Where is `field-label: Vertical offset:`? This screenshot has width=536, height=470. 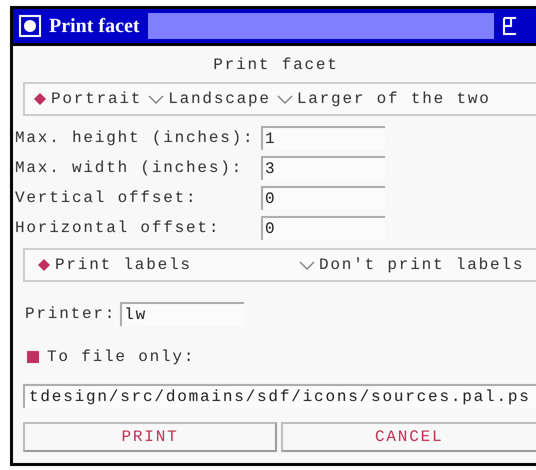
field-label: Vertical offset: is located at coordinates (106, 198).